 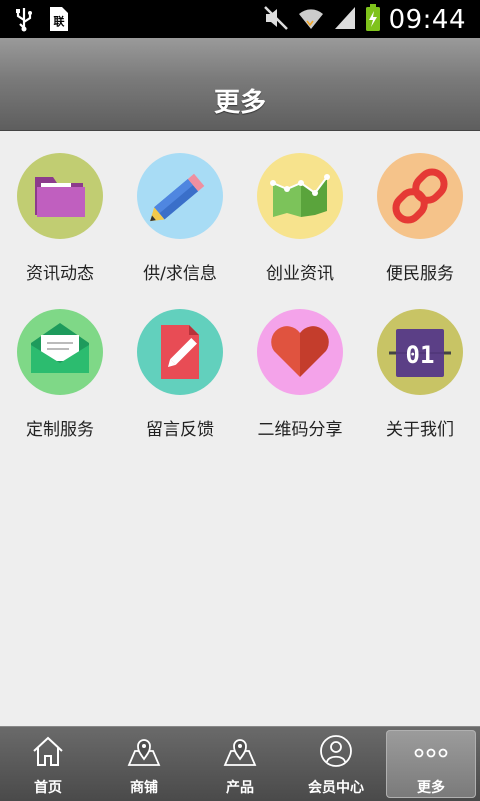 What do you see at coordinates (336, 788) in the screenshot?
I see `tab-label: 会员中心` at bounding box center [336, 788].